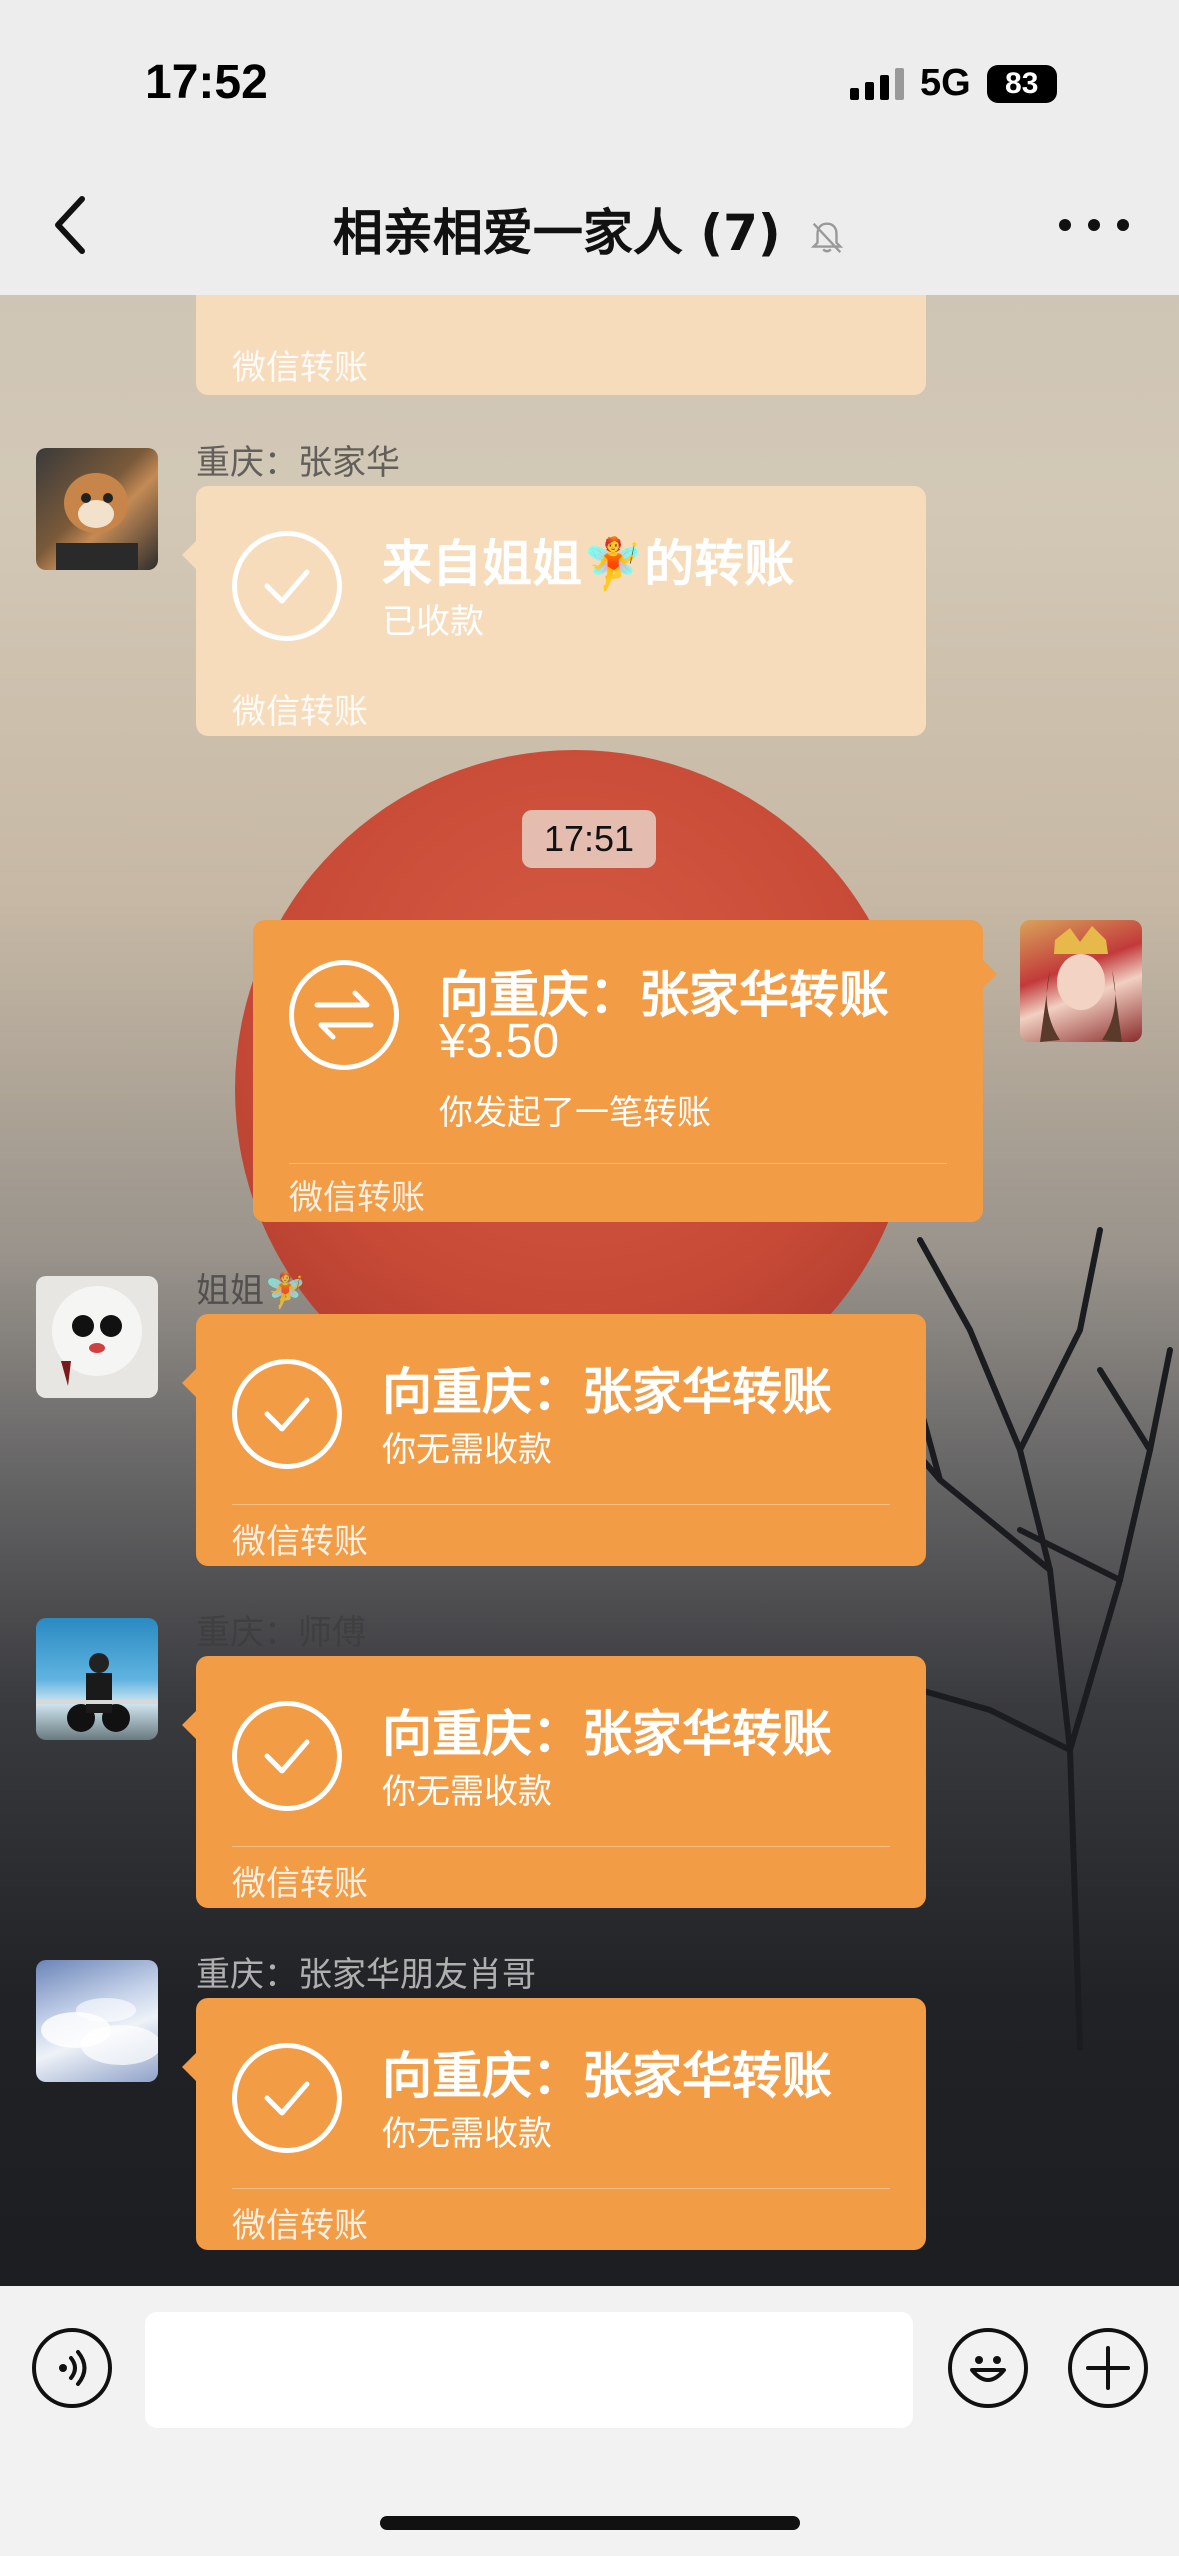 The image size is (1179, 2556). I want to click on smiley-icon, so click(988, 2369).